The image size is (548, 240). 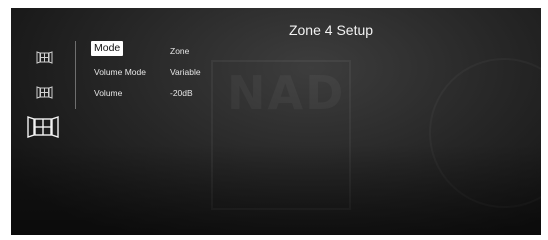 I want to click on page-title: Zone 4 Setup, so click(x=331, y=30).